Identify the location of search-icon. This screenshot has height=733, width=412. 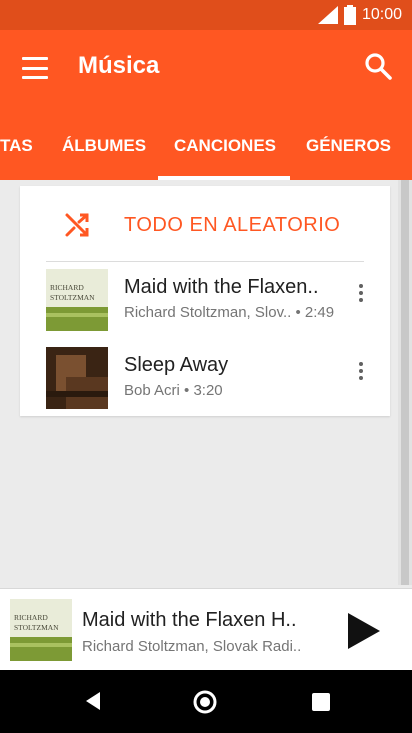
(379, 67).